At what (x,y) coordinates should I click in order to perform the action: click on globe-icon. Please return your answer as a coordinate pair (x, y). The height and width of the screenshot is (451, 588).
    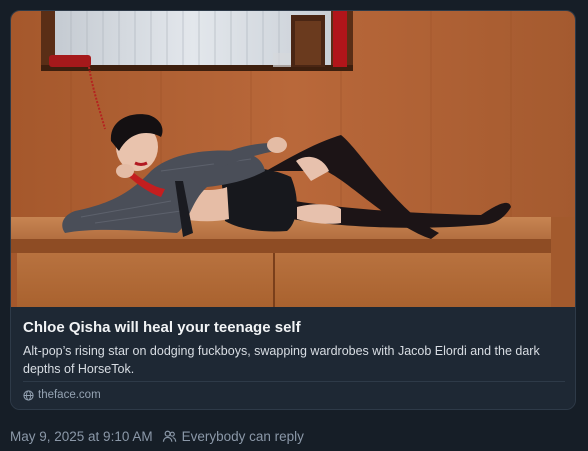
    Looking at the image, I should click on (28, 395).